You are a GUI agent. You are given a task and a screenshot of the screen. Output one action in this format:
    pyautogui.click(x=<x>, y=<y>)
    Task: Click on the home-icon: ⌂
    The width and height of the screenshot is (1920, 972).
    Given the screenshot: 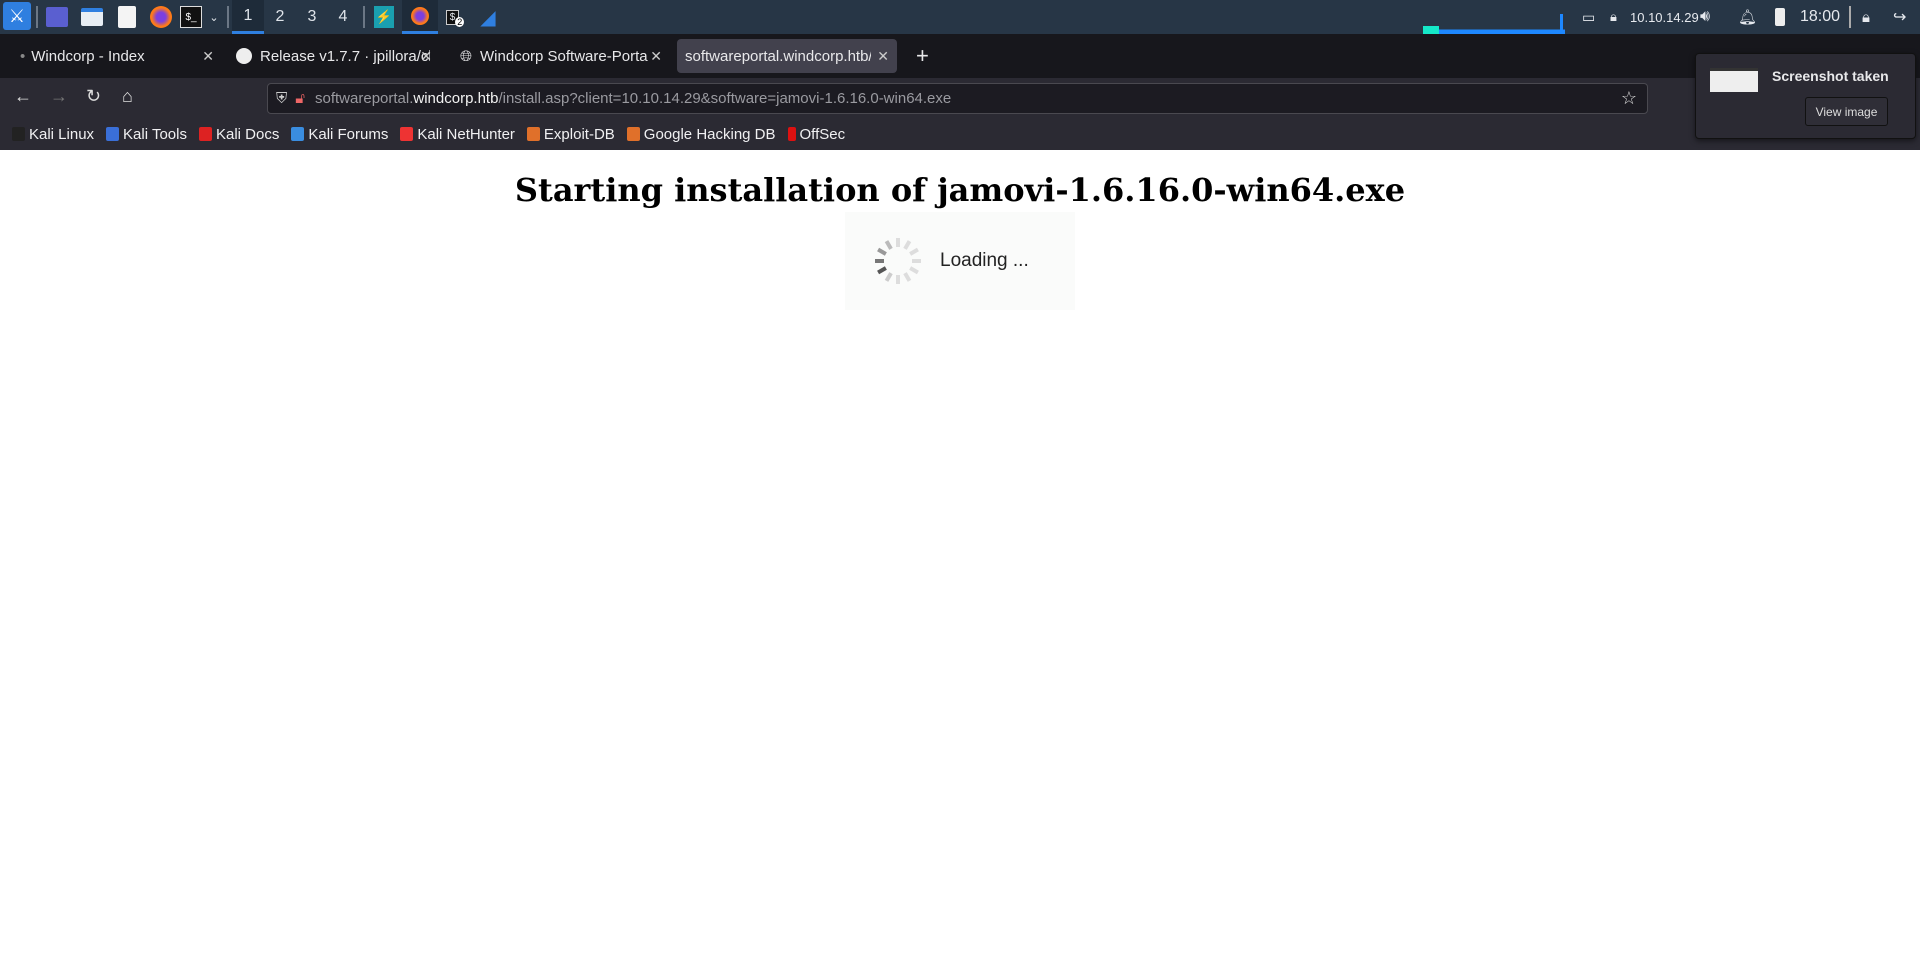 What is the action you would take?
    pyautogui.click(x=127, y=96)
    